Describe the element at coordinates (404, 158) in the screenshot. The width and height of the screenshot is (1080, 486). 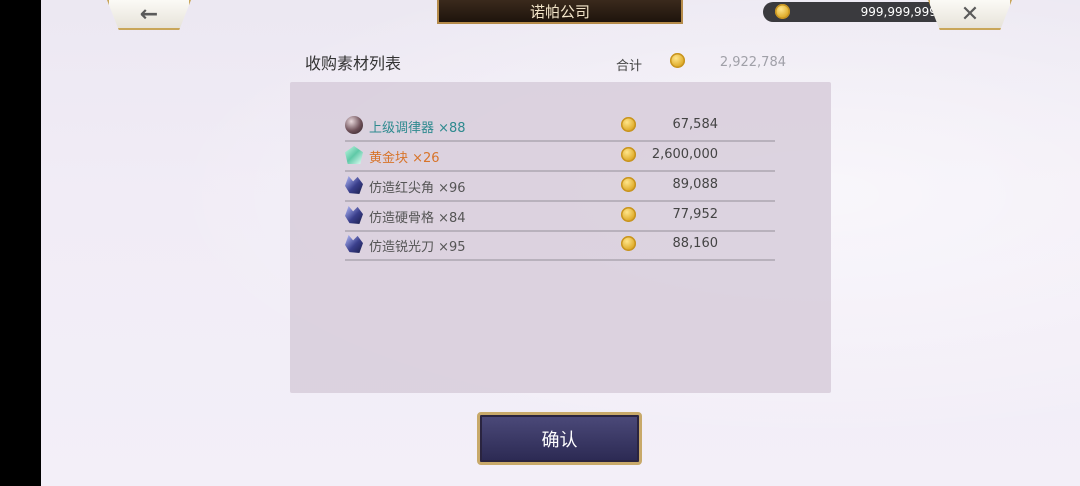
I see `item-name: 黄金块 ×26` at that location.